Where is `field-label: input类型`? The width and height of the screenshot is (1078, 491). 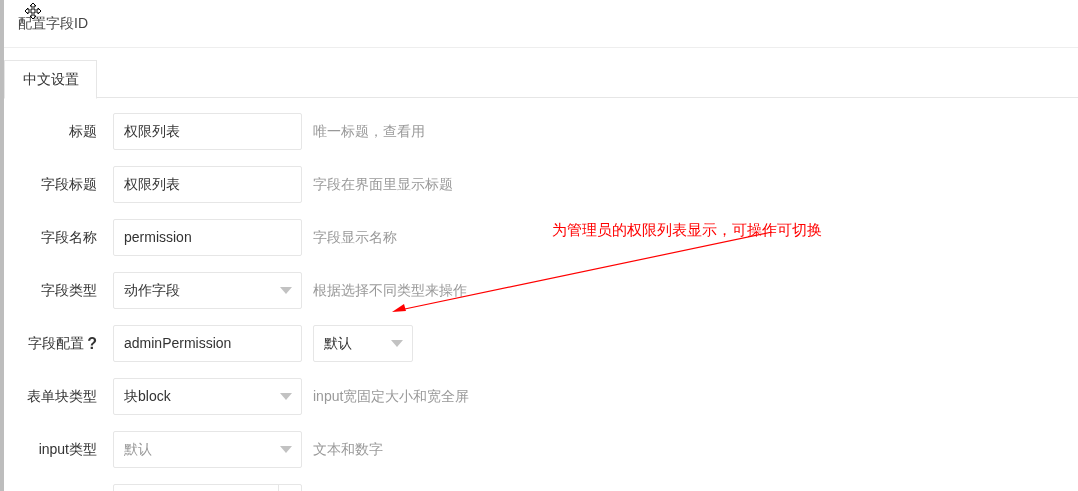
field-label: input类型 is located at coordinates (67, 449).